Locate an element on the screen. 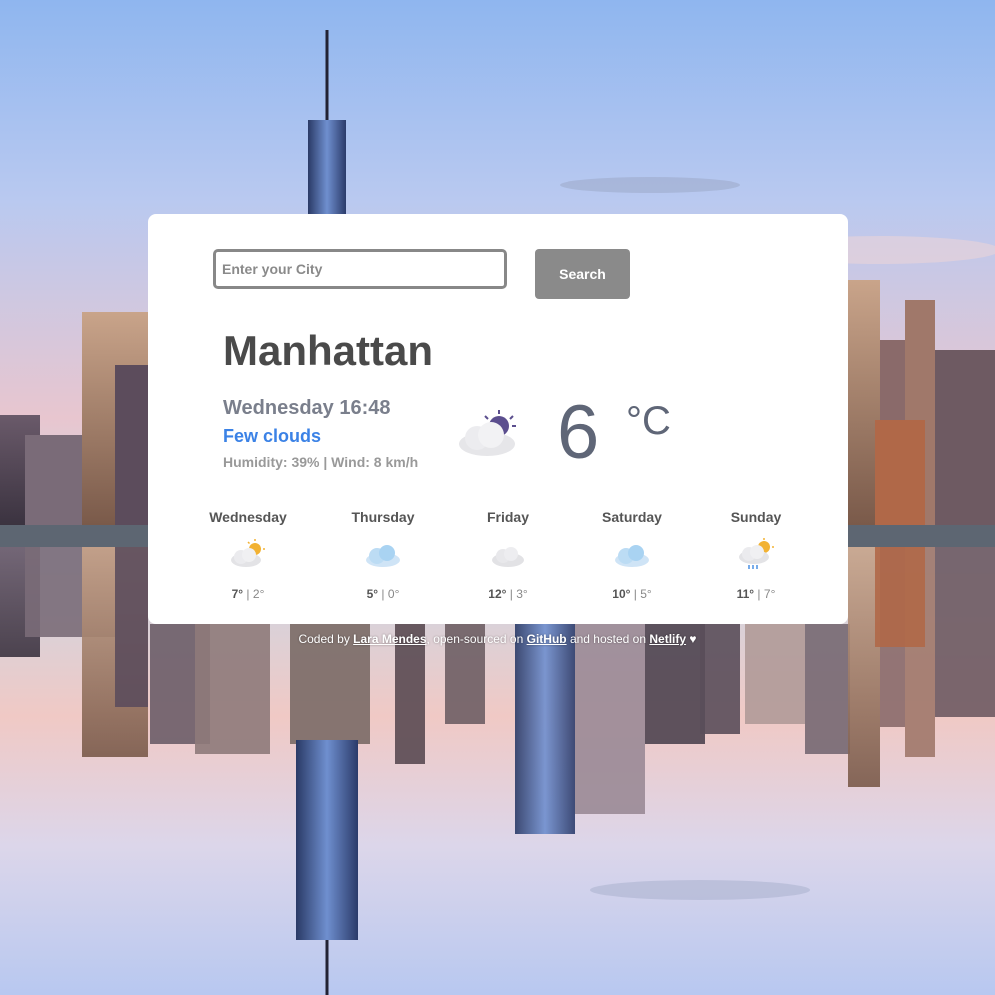 The image size is (995, 995). weather-description: Few clouds is located at coordinates (272, 436).